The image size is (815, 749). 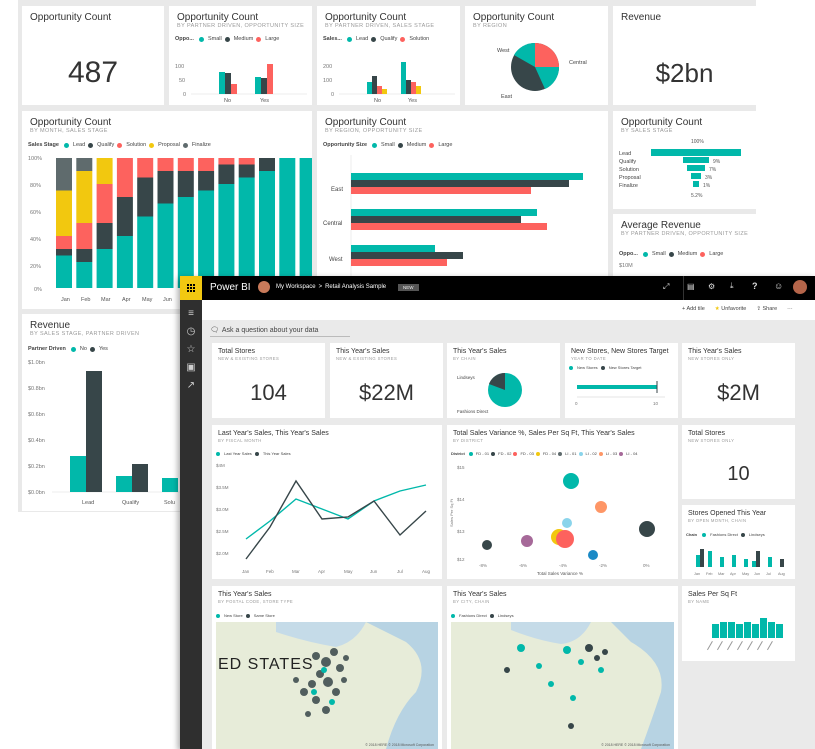 What do you see at coordinates (169, 503) in the screenshot?
I see `category-label: Solu` at bounding box center [169, 503].